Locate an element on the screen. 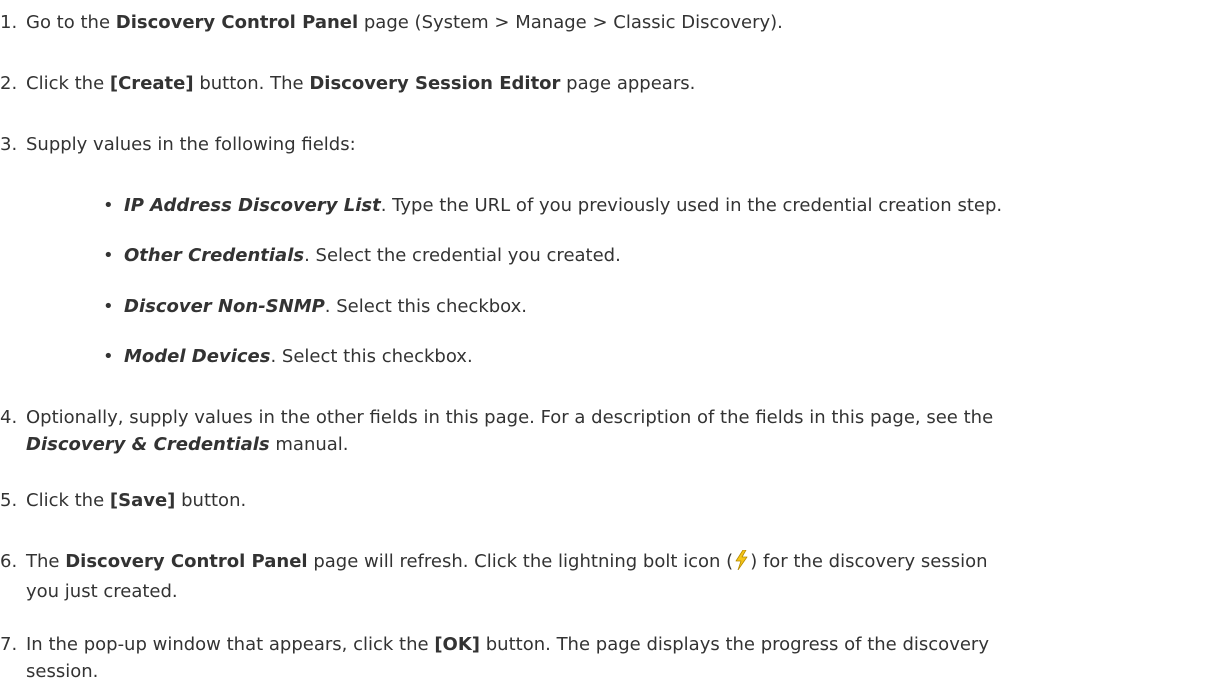 The image size is (1214, 690). field-item-model-devices: • Model Devices. Select this checkbox. is located at coordinates (648, 356).